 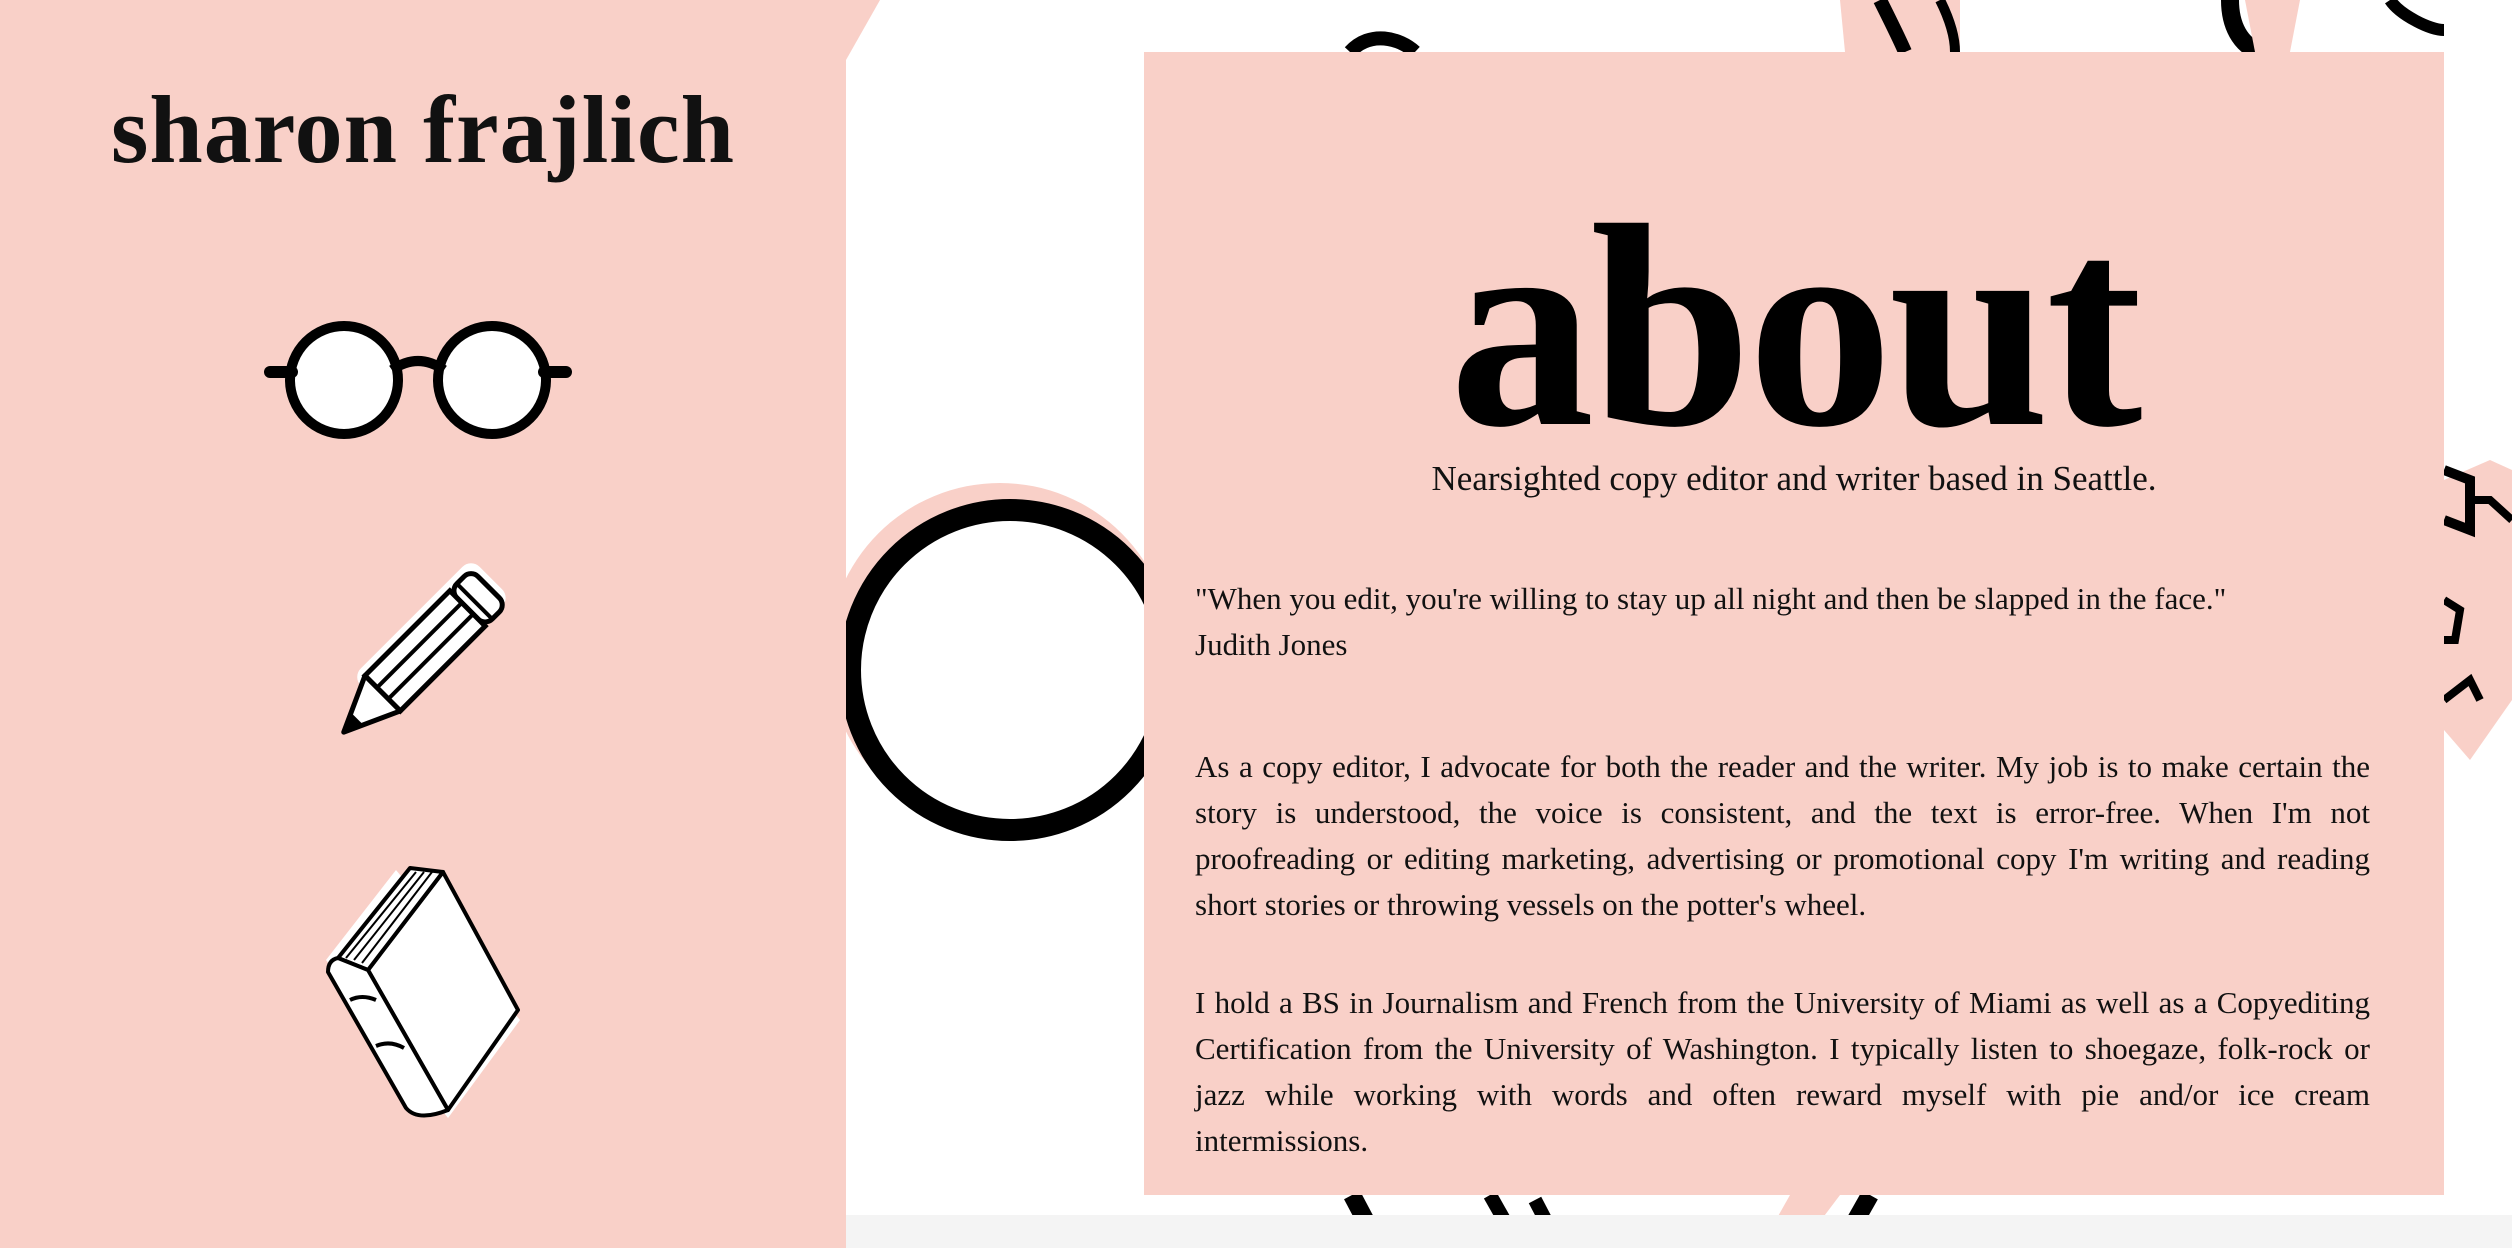 What do you see at coordinates (423, 995) in the screenshot?
I see `book-icon` at bounding box center [423, 995].